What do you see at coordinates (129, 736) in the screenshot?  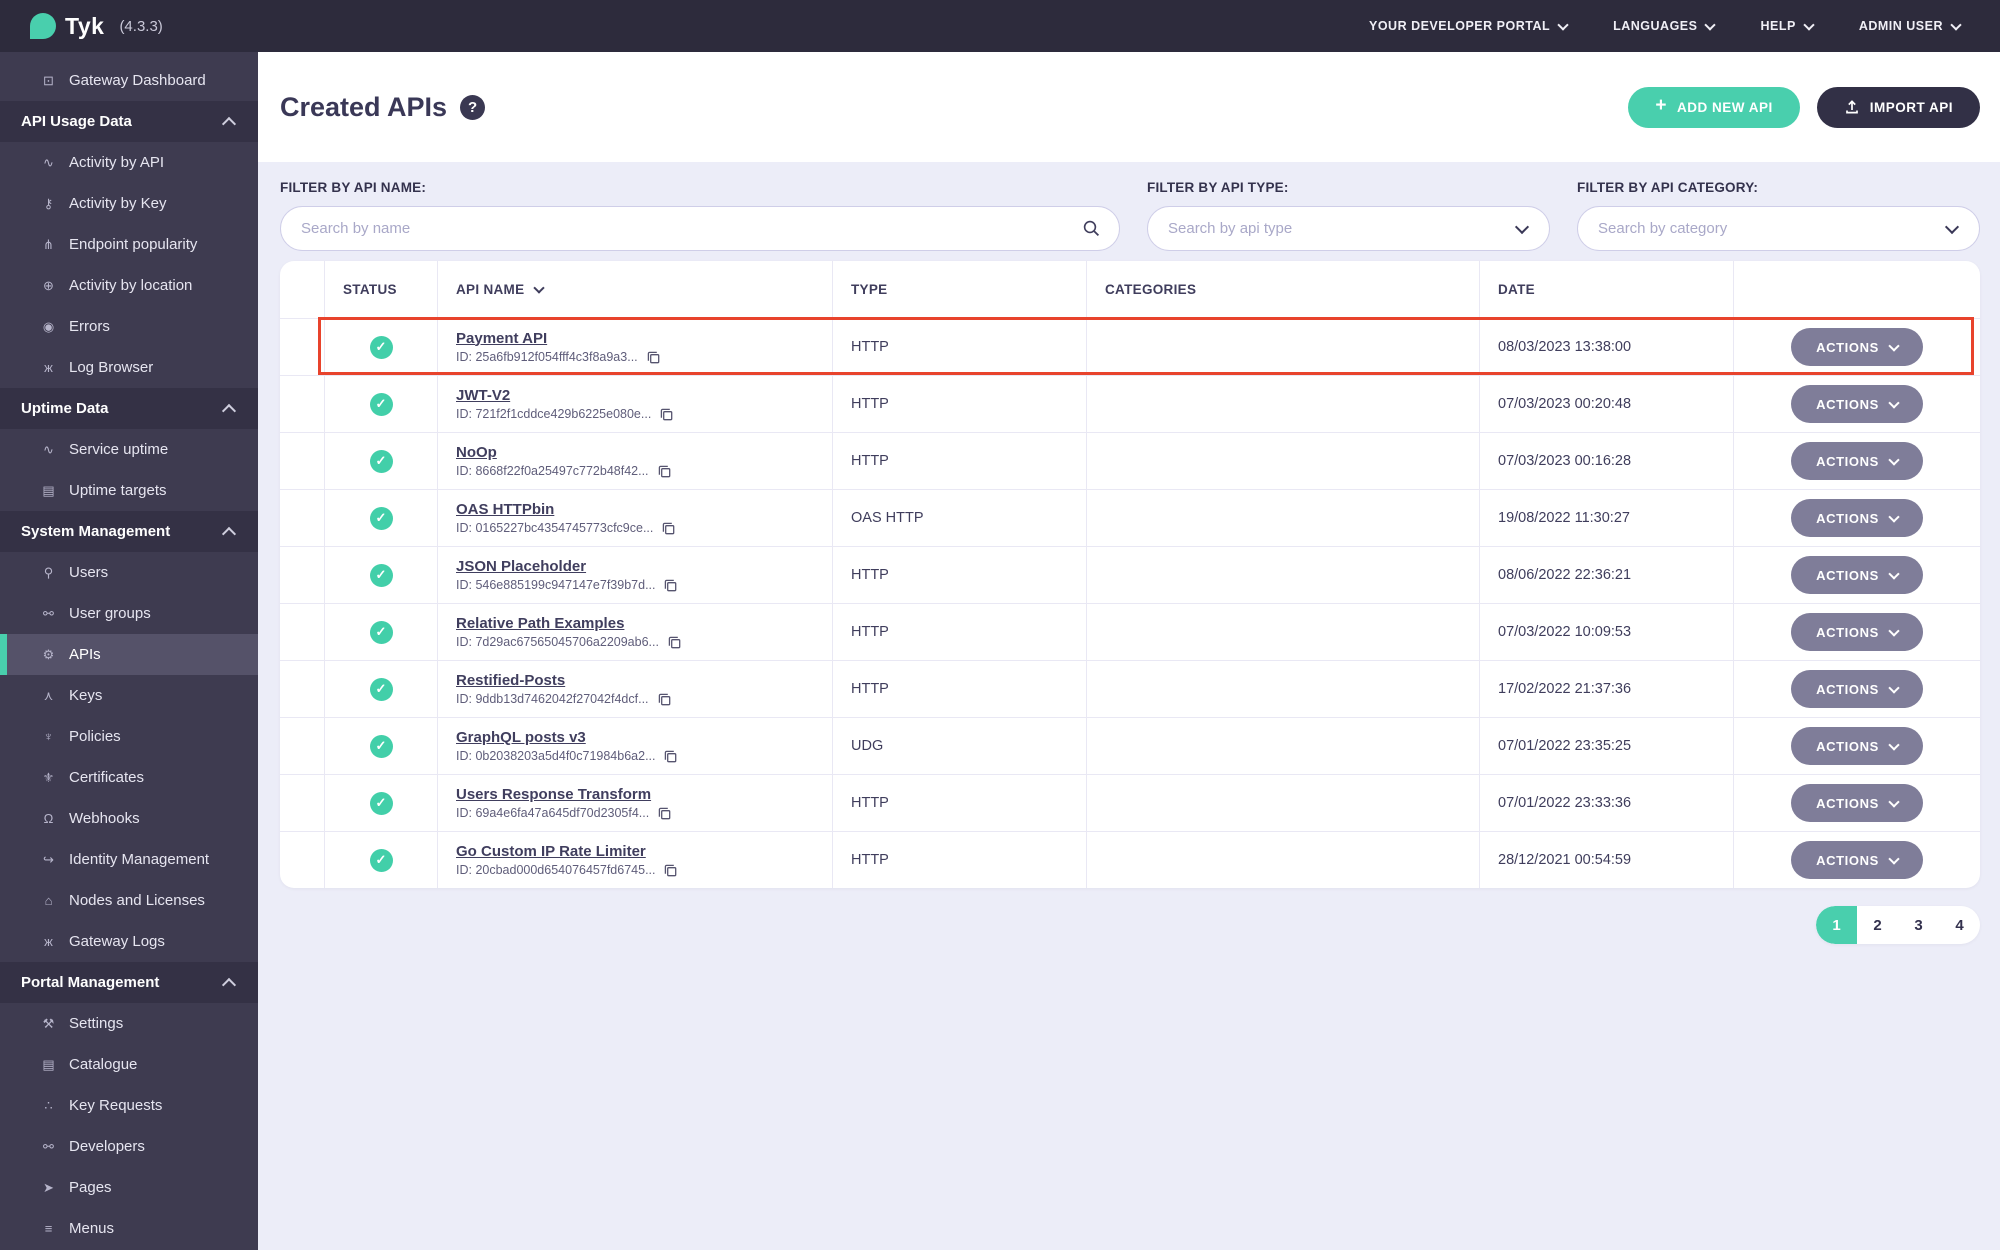 I see `sidebar-item-policies: ♆ Policies` at bounding box center [129, 736].